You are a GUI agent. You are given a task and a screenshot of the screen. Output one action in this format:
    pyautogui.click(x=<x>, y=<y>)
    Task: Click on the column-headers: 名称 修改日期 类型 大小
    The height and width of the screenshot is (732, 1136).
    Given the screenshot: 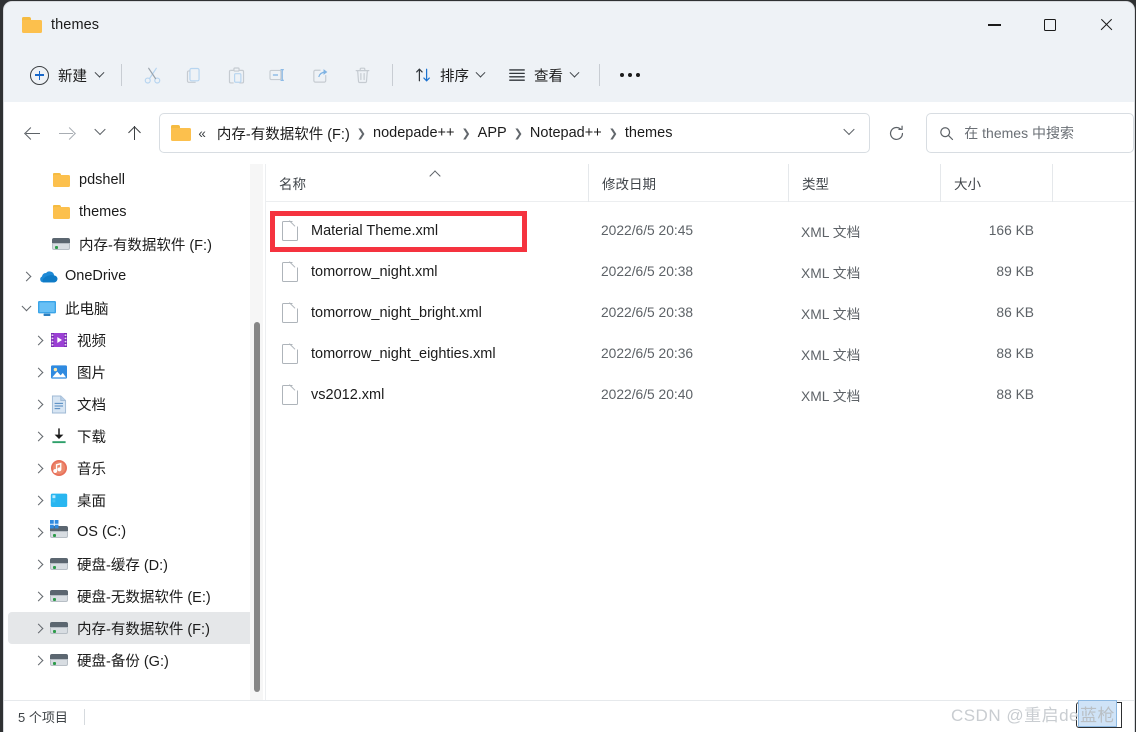 What is the action you would take?
    pyautogui.click(x=700, y=183)
    